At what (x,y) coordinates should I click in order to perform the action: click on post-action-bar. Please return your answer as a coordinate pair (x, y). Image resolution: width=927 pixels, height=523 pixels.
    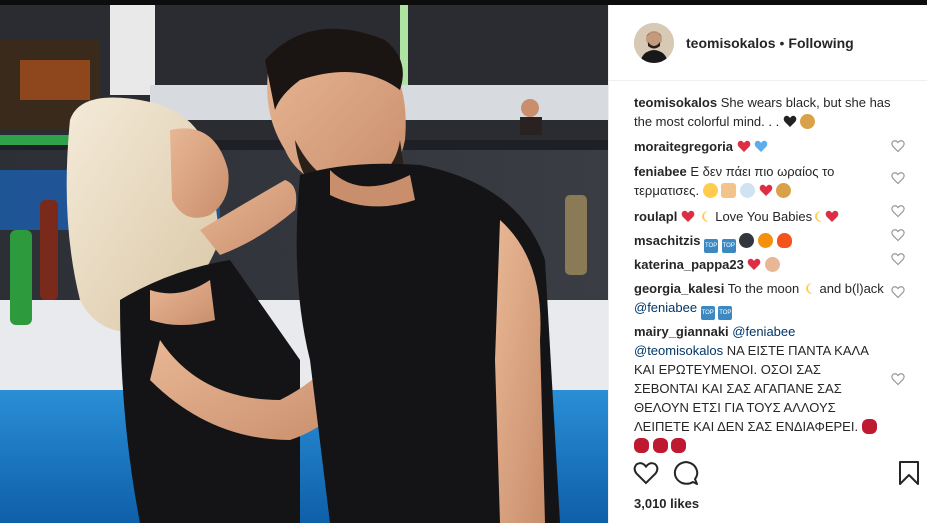
    Looking at the image, I should click on (780, 474).